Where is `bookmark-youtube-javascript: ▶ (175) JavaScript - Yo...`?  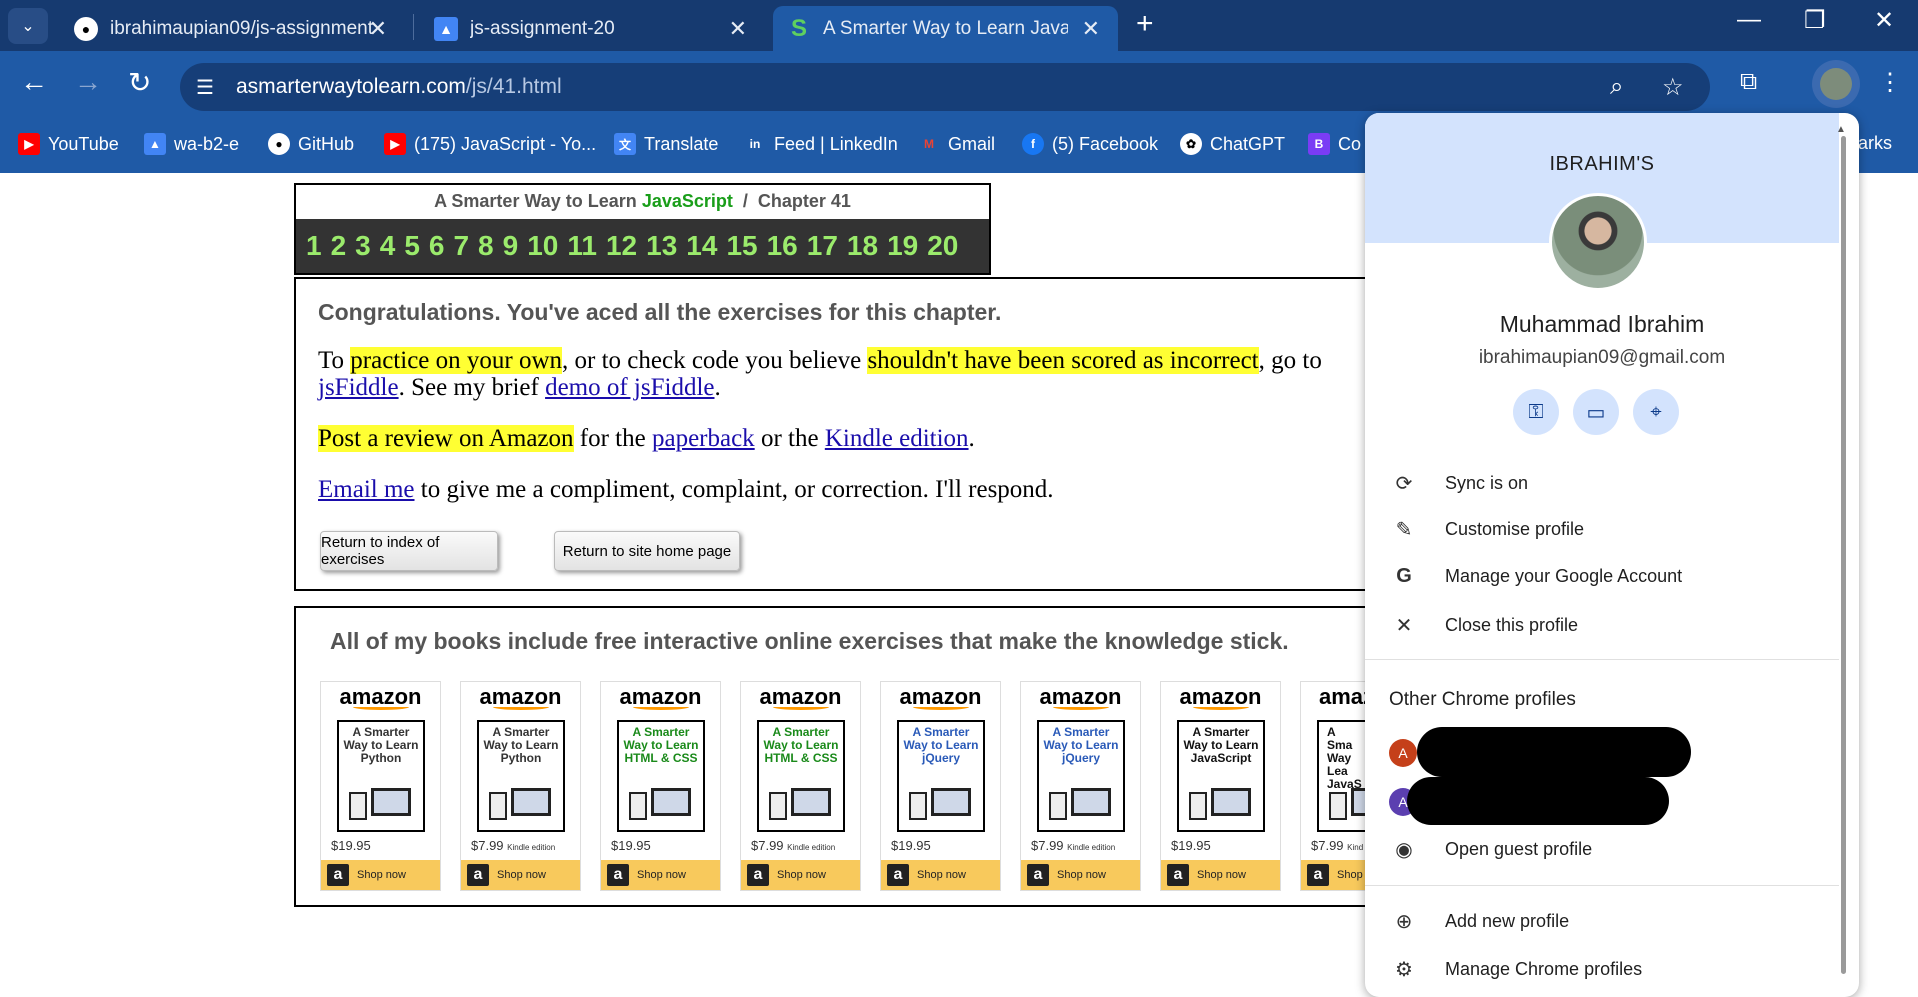 bookmark-youtube-javascript: ▶ (175) JavaScript - Yo... is located at coordinates (490, 144).